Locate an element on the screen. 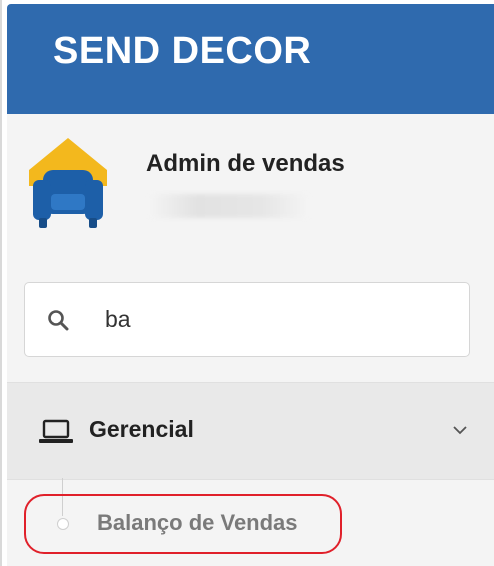  submenu-item-balanco-de-vendas: Balanço de Vendas is located at coordinates (246, 520).